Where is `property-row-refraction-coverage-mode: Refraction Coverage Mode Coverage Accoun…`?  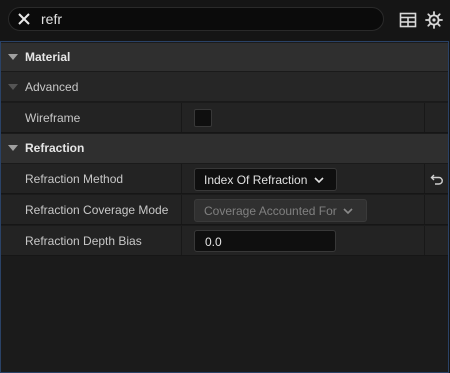
property-row-refraction-coverage-mode: Refraction Coverage Mode Coverage Accoun… is located at coordinates (224, 210).